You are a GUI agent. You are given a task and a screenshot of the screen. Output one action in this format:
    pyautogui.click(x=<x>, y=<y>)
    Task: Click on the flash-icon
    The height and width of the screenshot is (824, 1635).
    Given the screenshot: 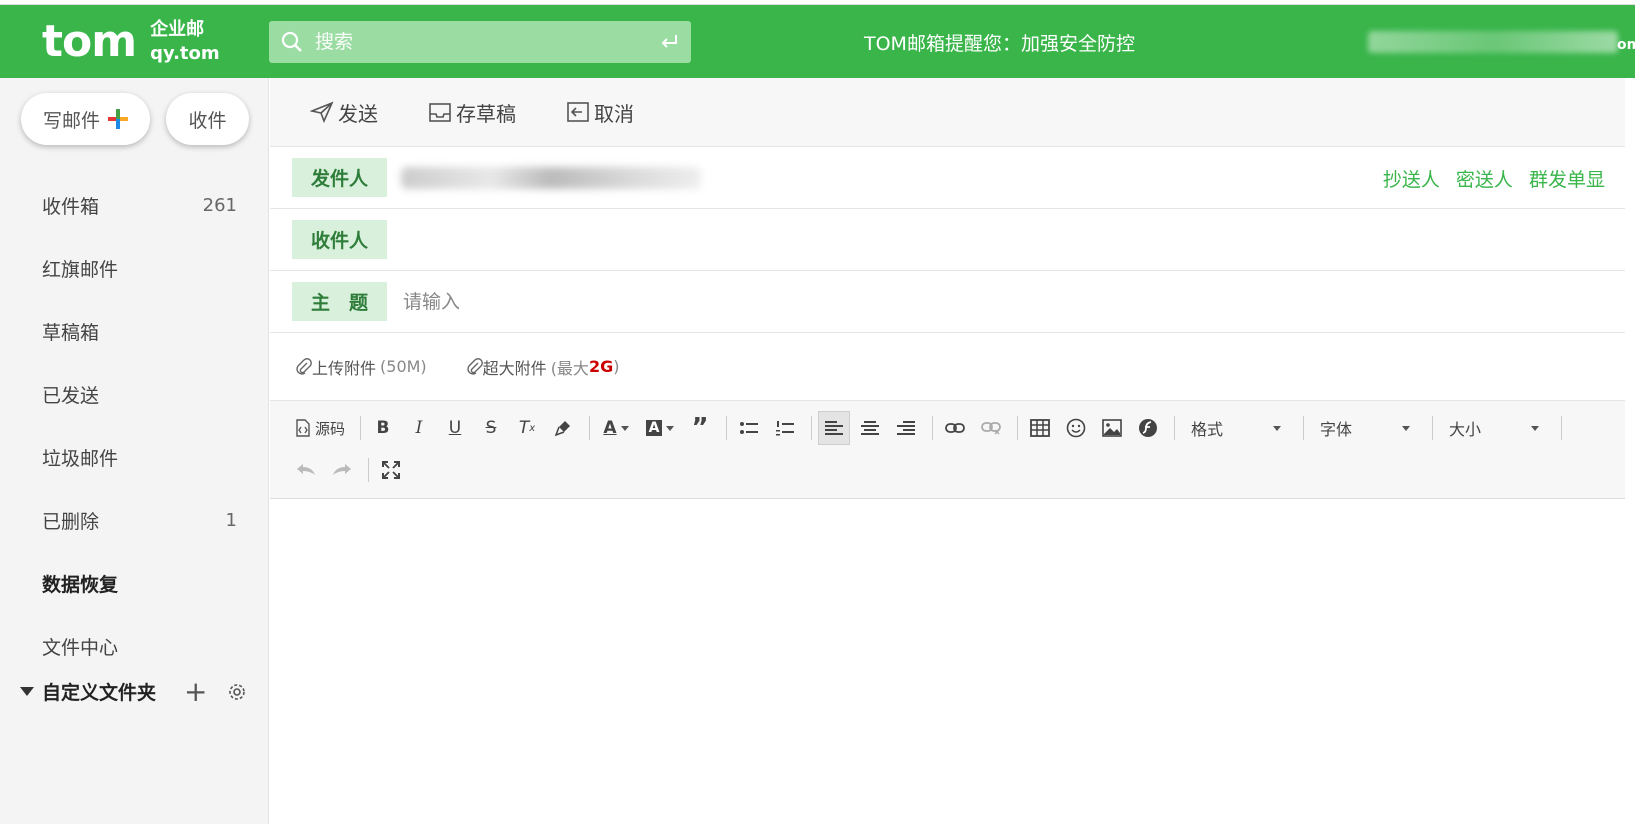 What is the action you would take?
    pyautogui.click(x=1148, y=428)
    